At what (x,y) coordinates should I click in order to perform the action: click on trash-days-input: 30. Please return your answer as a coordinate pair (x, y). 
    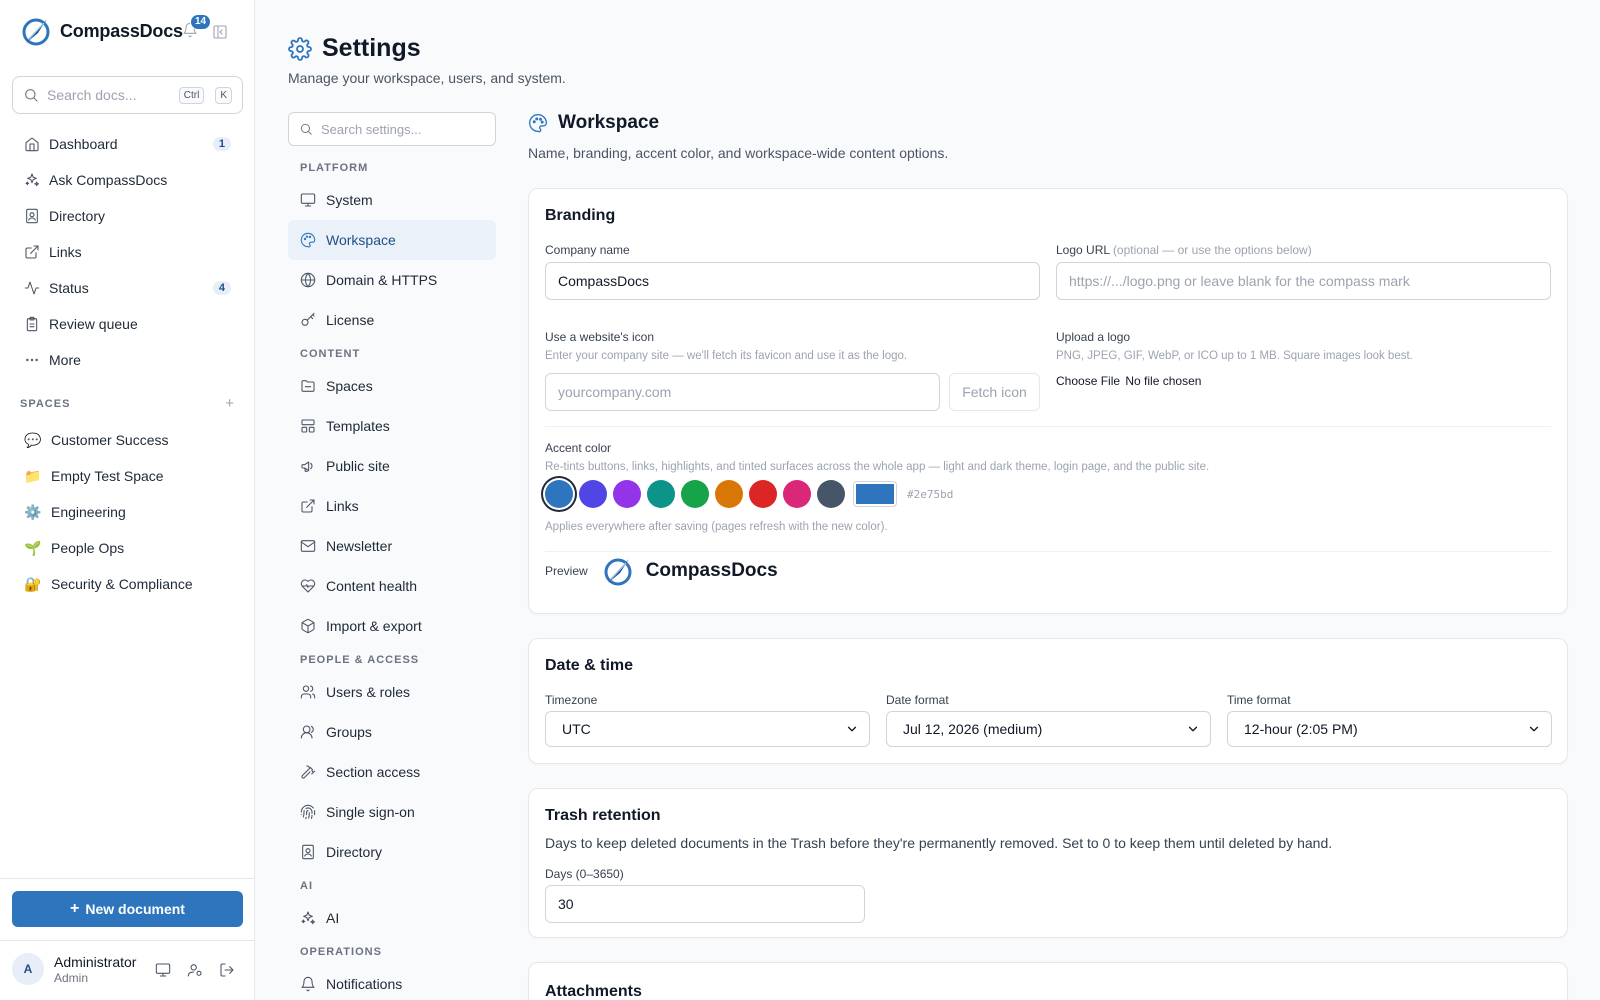
    Looking at the image, I should click on (705, 904).